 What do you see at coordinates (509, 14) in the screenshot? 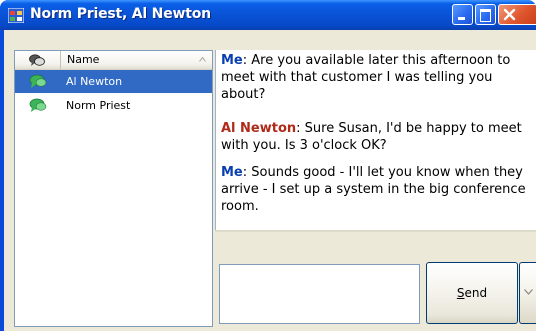
I see `close-icon` at bounding box center [509, 14].